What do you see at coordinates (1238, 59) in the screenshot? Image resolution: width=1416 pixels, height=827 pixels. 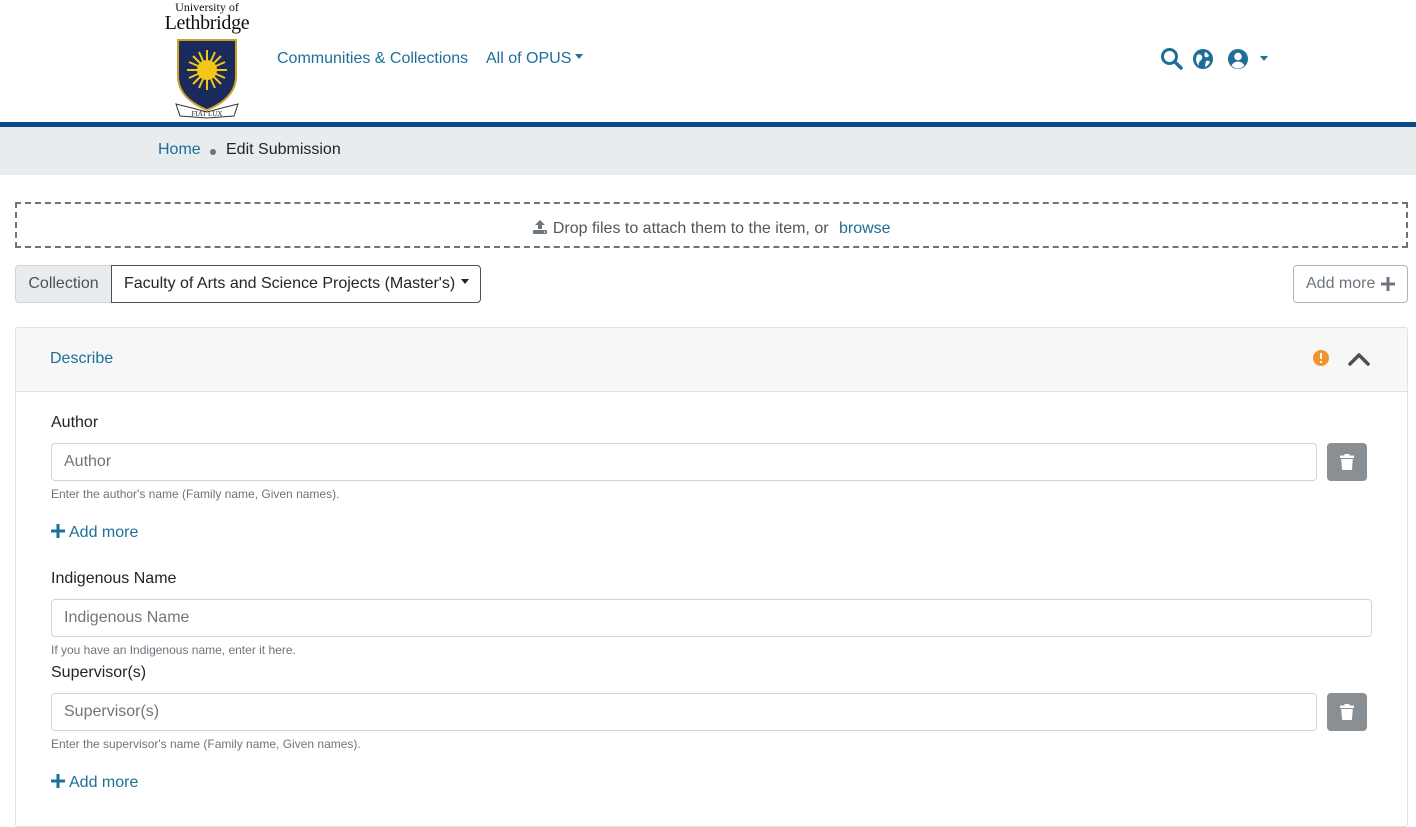 I see `user-circle-icon` at bounding box center [1238, 59].